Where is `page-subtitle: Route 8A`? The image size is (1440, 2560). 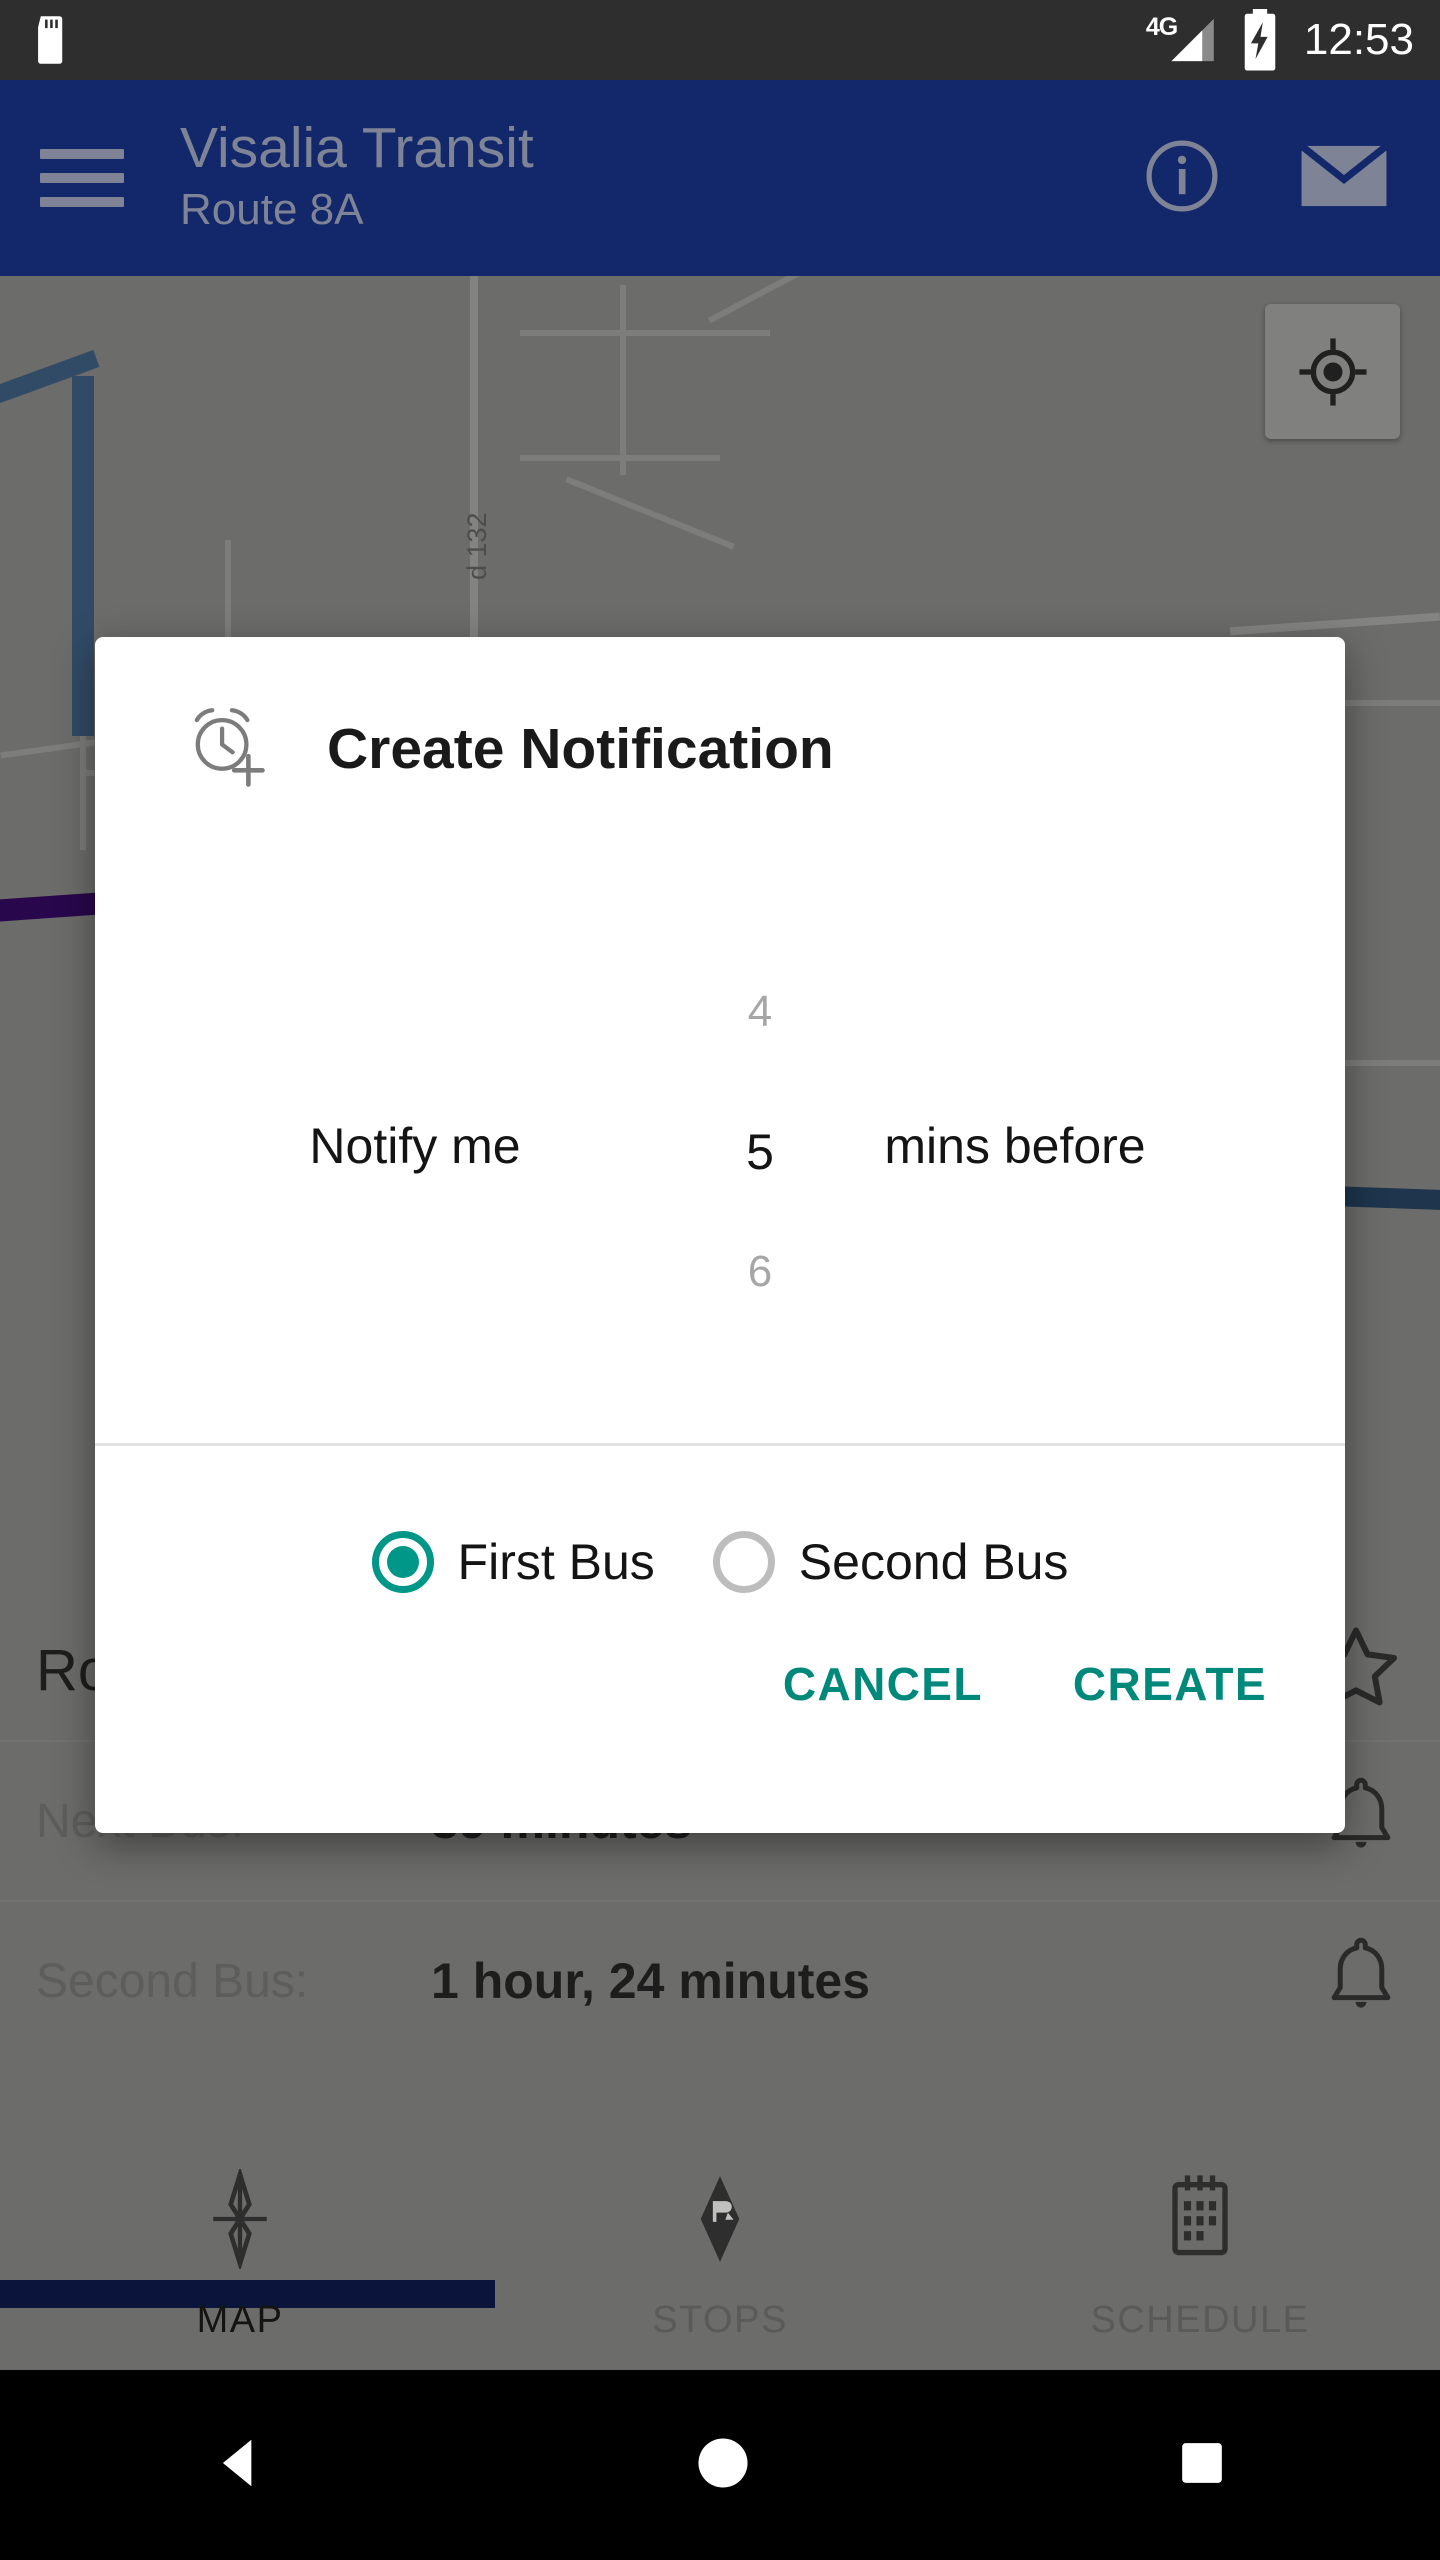 page-subtitle: Route 8A is located at coordinates (272, 209).